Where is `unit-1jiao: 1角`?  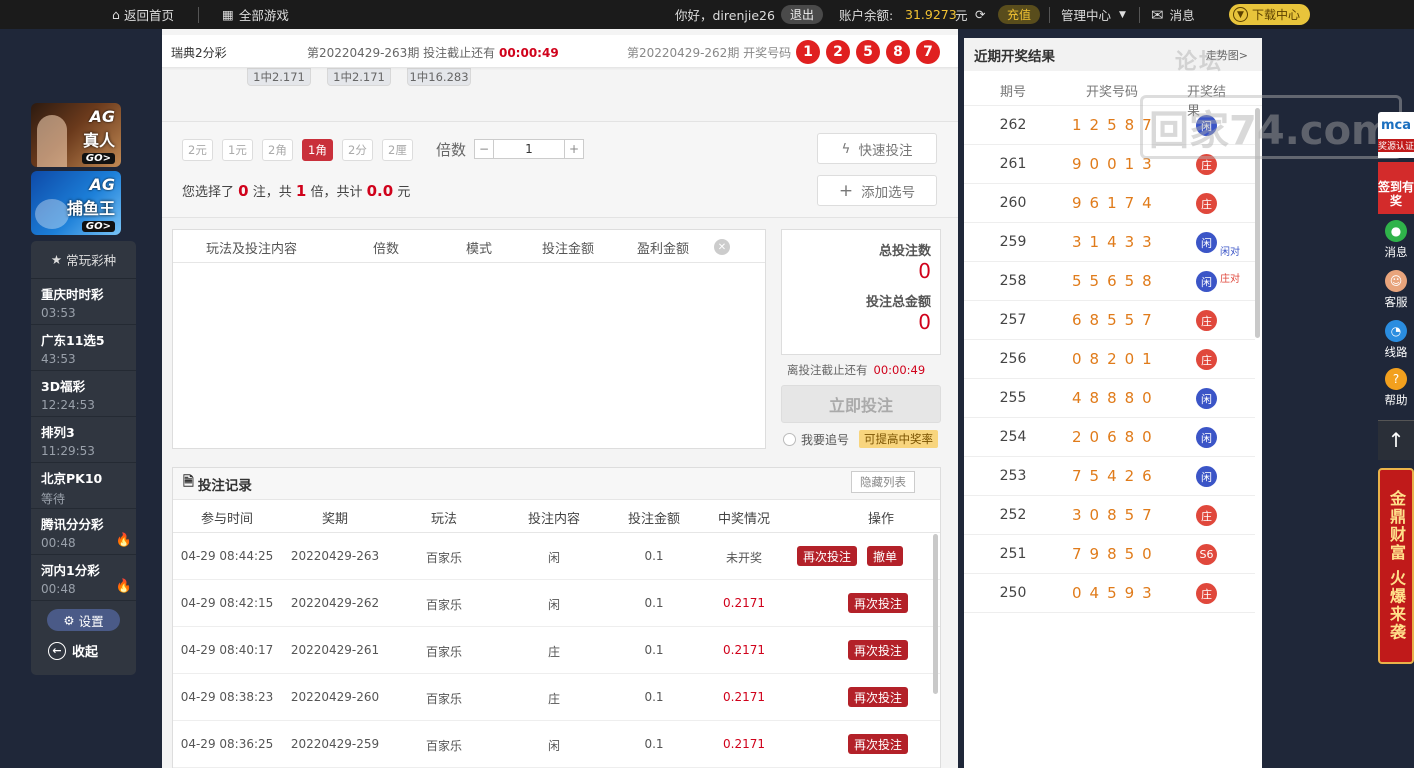
unit-1jiao: 1角 is located at coordinates (317, 150).